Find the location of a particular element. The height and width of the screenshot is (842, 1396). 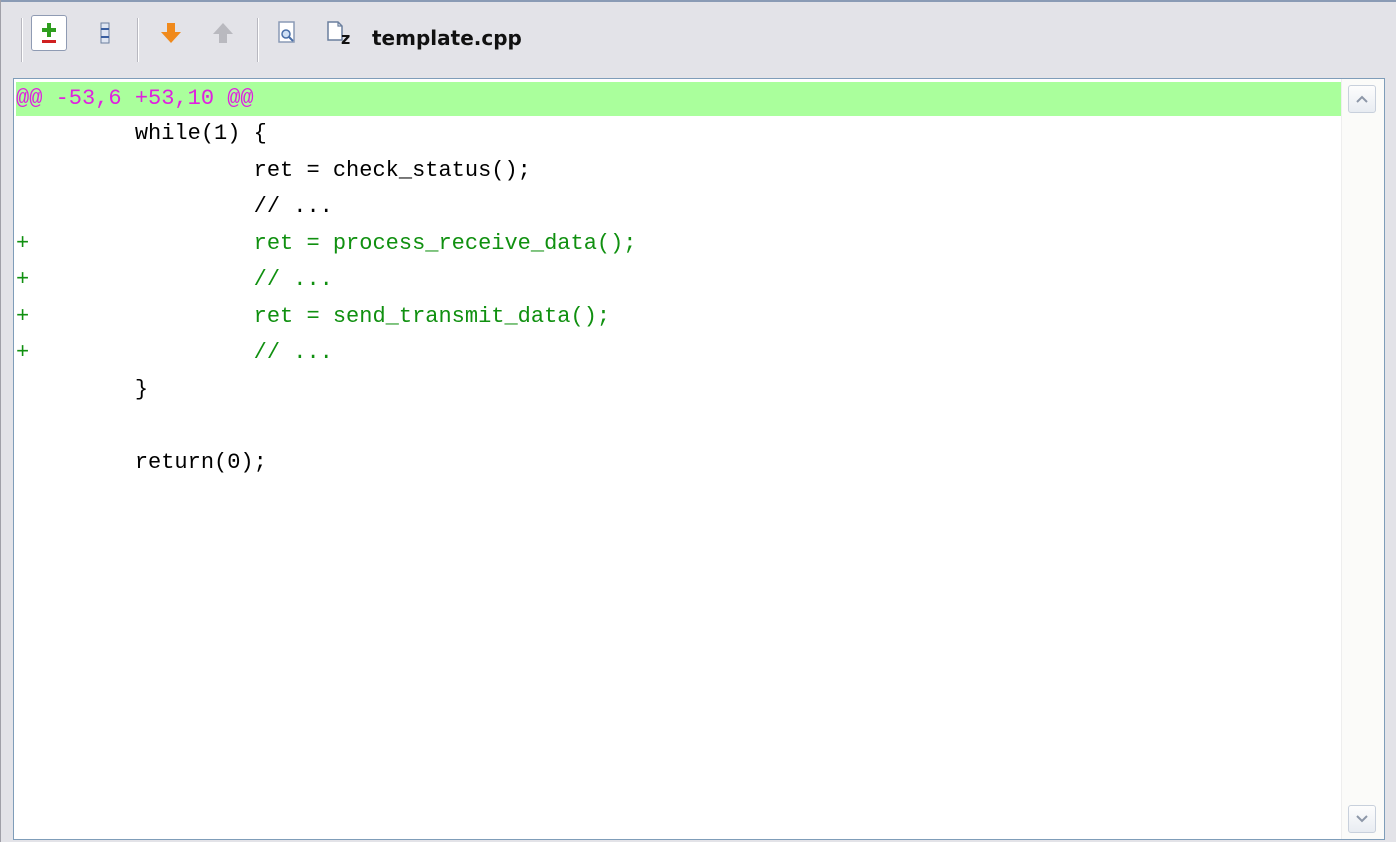

file-type-button: z is located at coordinates (341, 33).